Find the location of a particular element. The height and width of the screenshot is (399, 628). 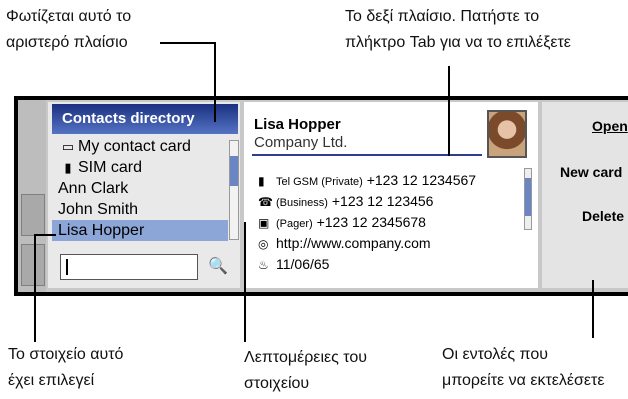

search-input is located at coordinates (129, 267).